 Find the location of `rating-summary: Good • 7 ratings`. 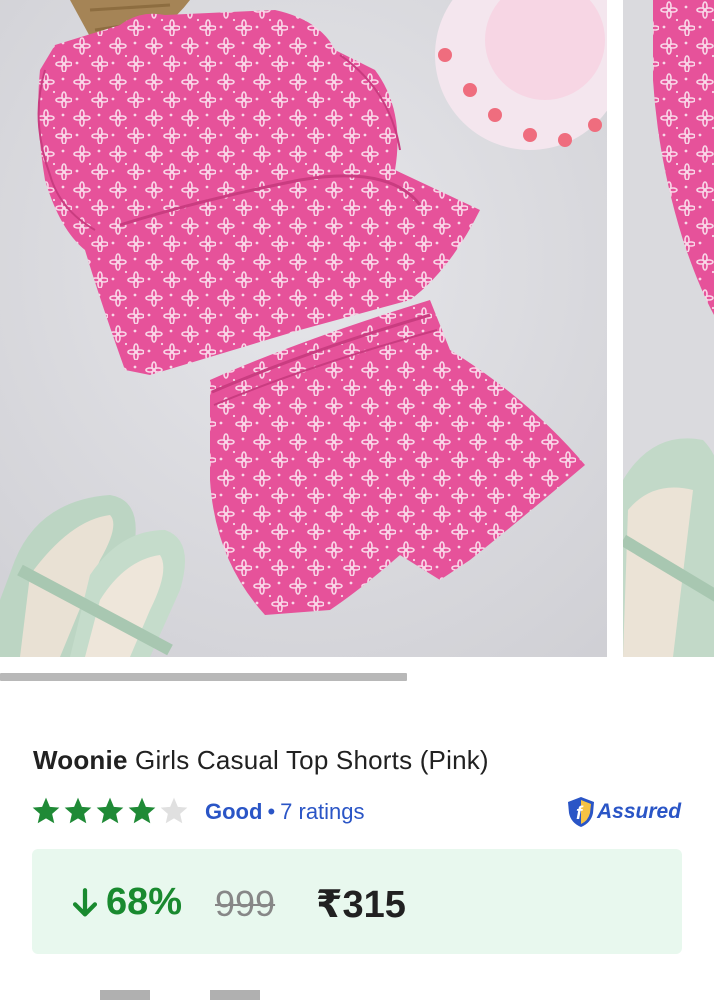

rating-summary: Good • 7 ratings is located at coordinates (285, 812).